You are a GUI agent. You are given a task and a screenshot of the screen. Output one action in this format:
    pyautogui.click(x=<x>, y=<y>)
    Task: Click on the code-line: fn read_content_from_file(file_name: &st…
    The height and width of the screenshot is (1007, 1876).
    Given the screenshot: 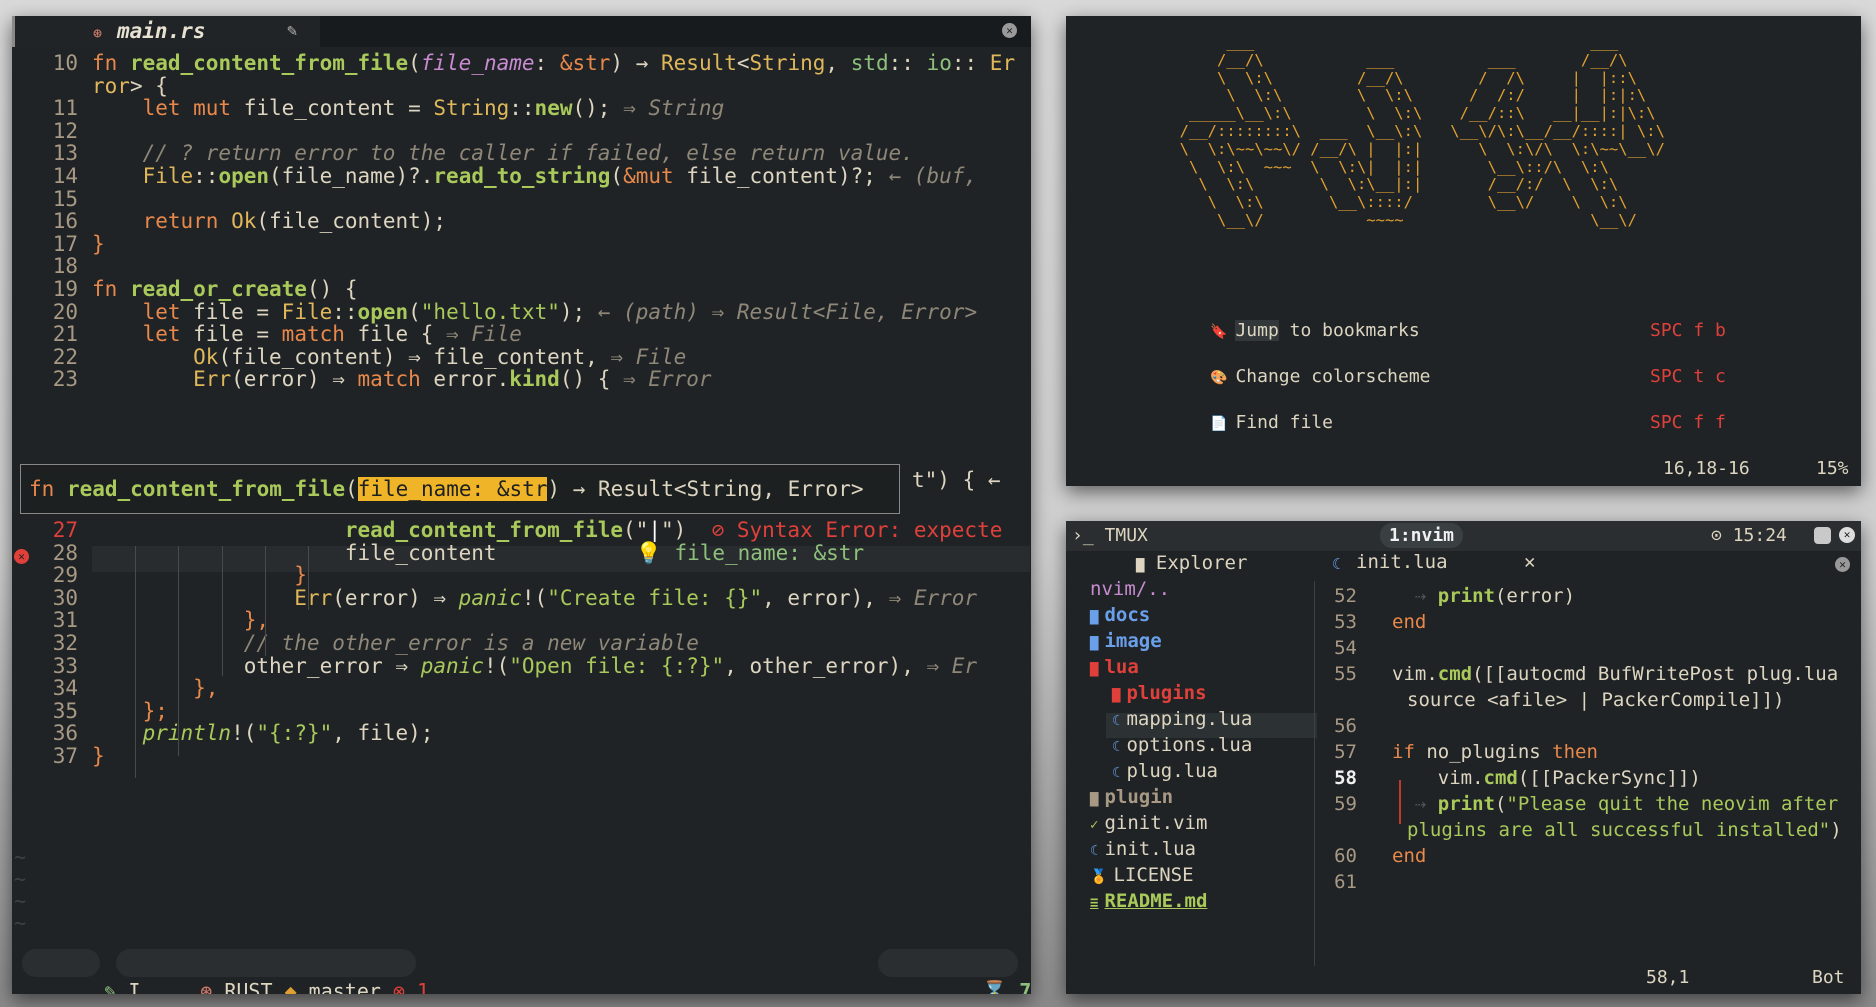 What is the action you would take?
    pyautogui.click(x=553, y=63)
    